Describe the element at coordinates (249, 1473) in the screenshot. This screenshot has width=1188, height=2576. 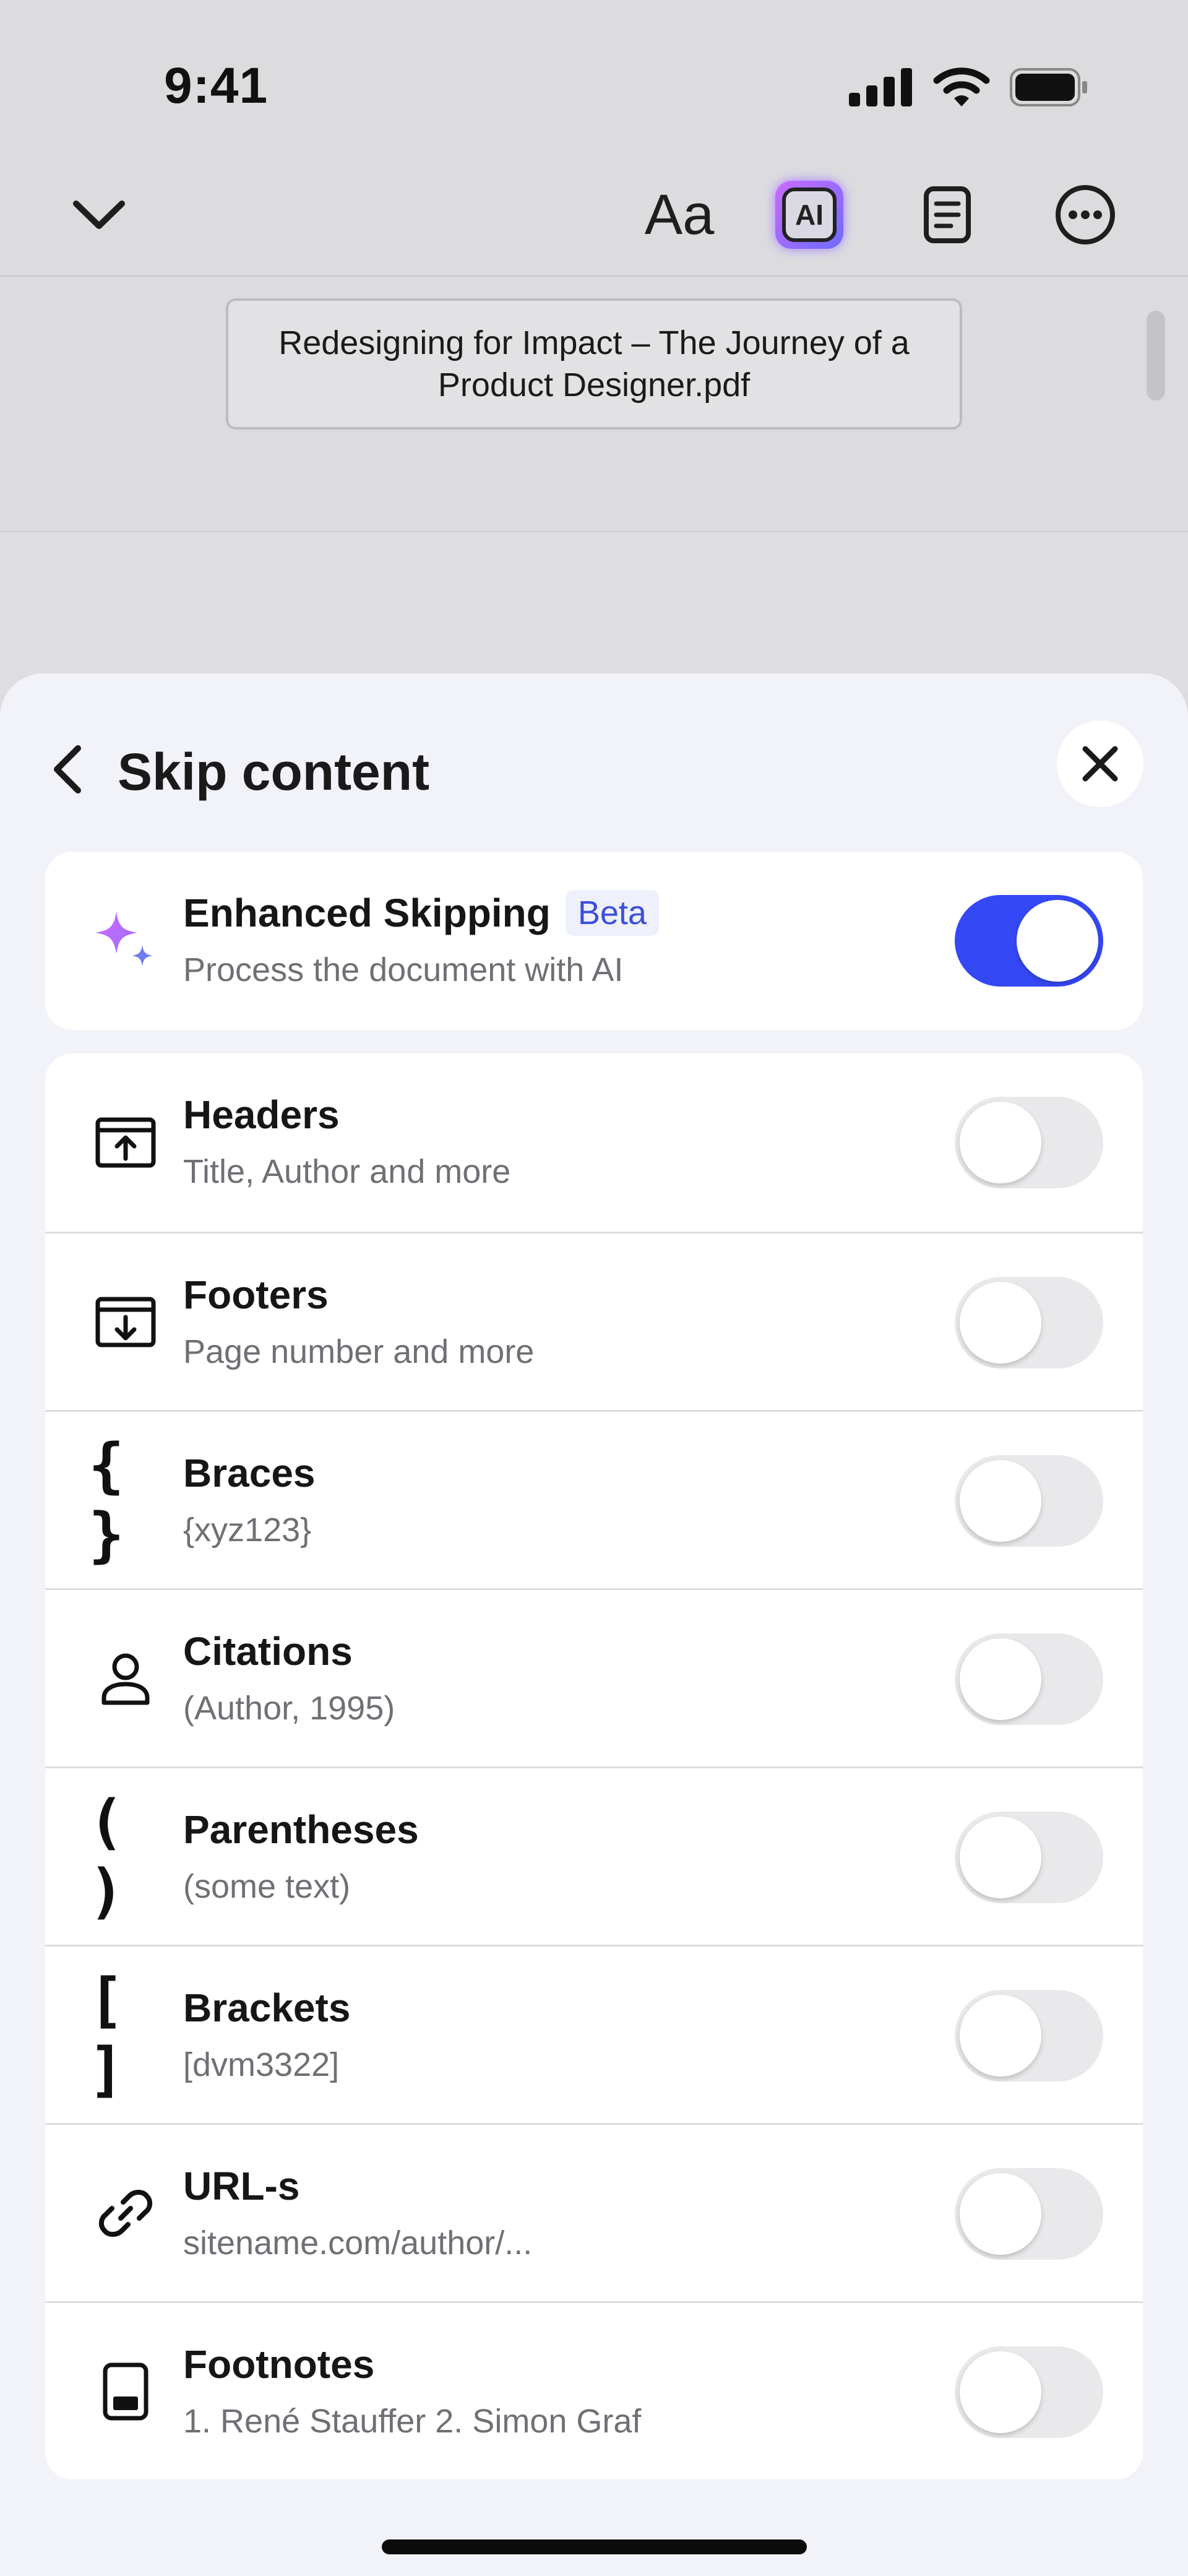
I see `option-title: Braces` at that location.